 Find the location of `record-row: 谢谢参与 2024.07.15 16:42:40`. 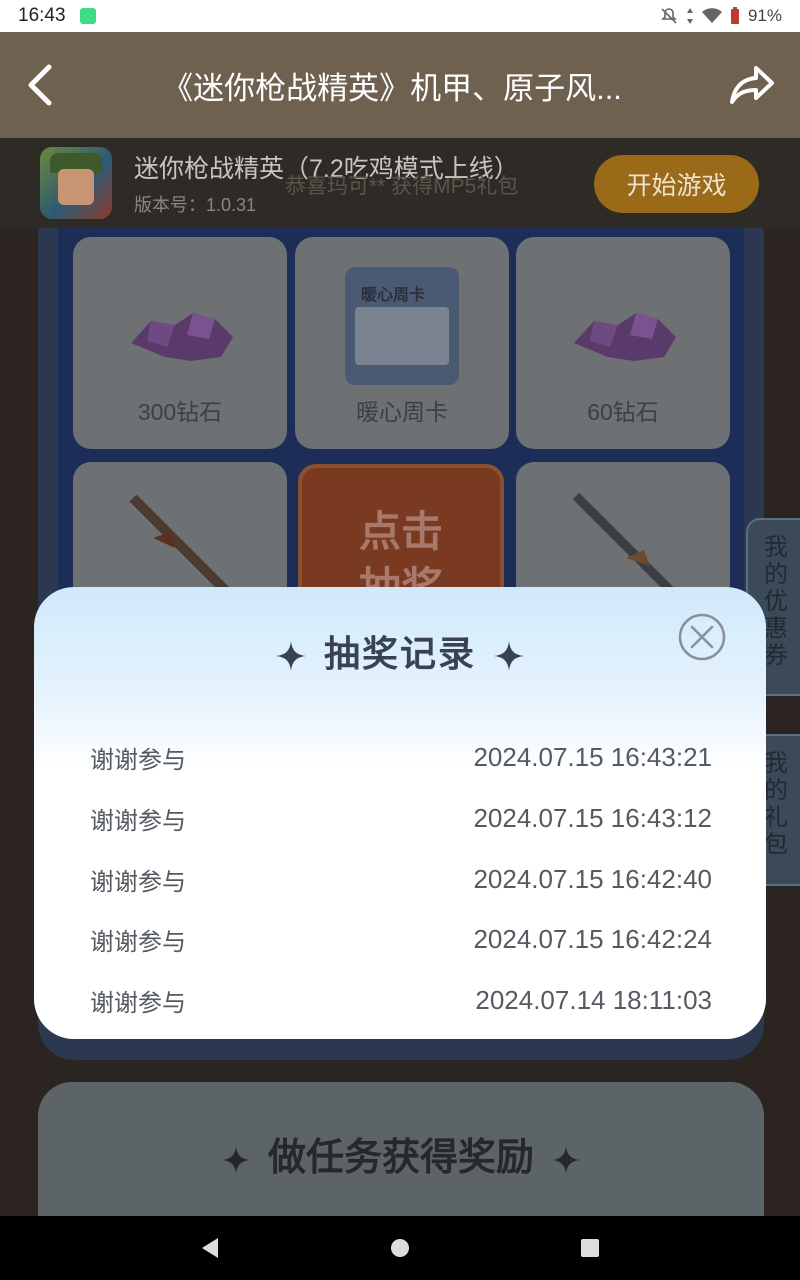

record-row: 谢谢参与 2024.07.15 16:42:40 is located at coordinates (401, 879).